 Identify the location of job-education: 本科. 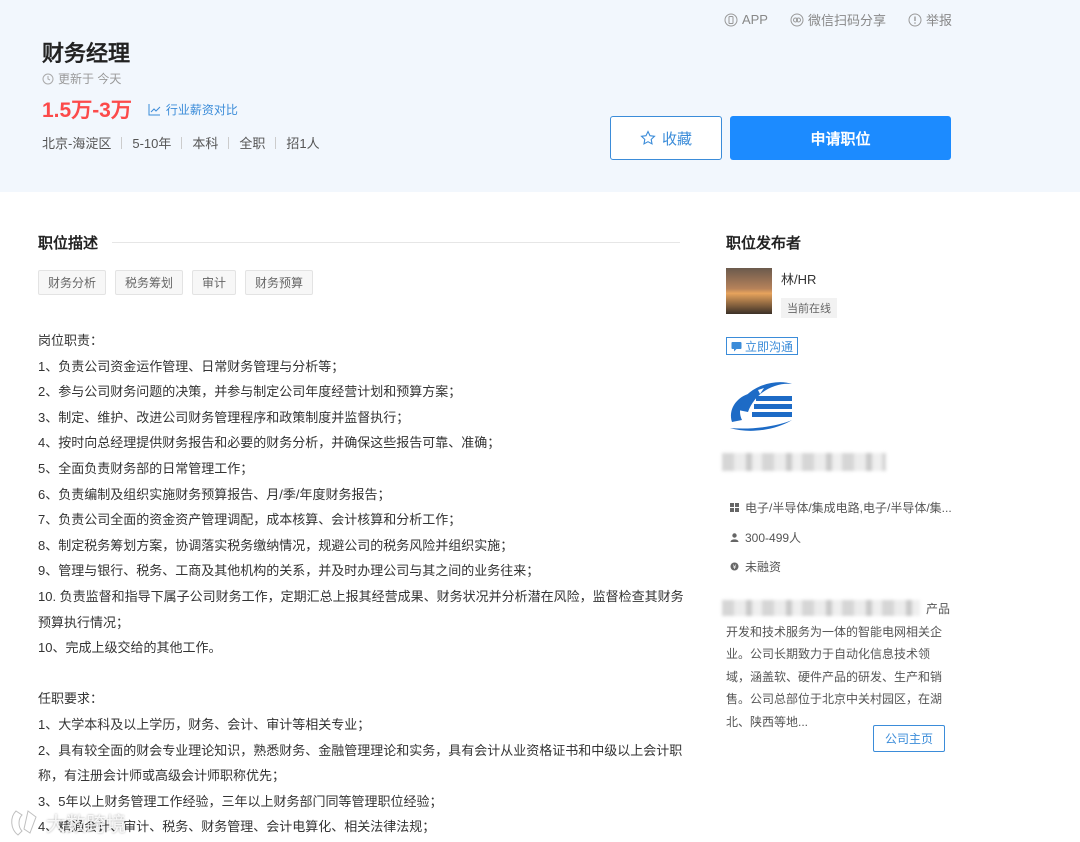
(205, 143).